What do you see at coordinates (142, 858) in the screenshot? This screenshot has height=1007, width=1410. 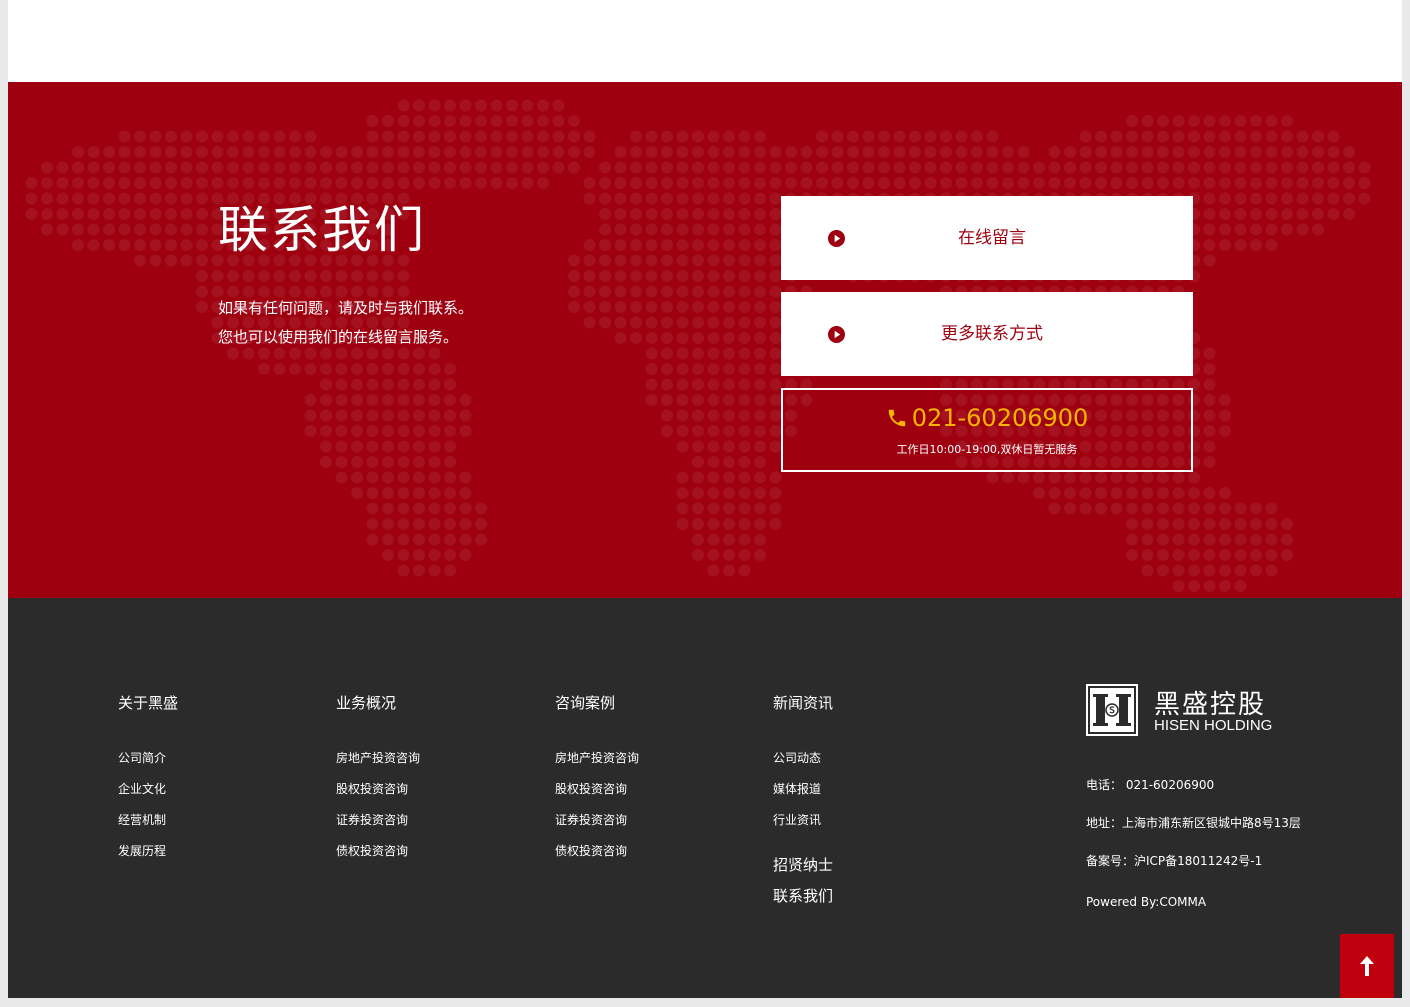 I see `footer-link: 发展历程` at bounding box center [142, 858].